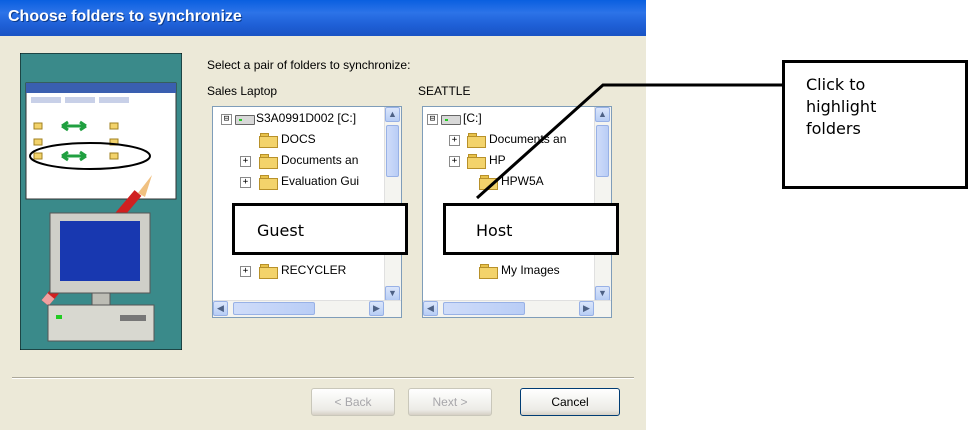  I want to click on tree-item-label: [C:], so click(472, 118).